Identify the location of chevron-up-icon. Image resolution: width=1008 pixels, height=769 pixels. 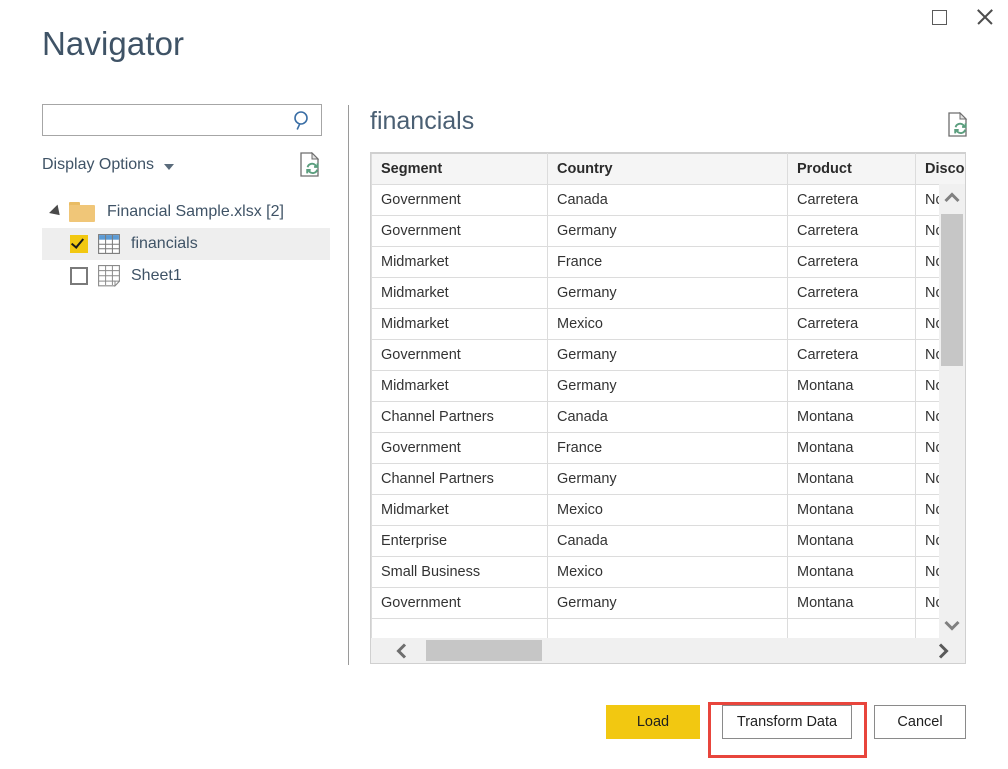
(952, 196).